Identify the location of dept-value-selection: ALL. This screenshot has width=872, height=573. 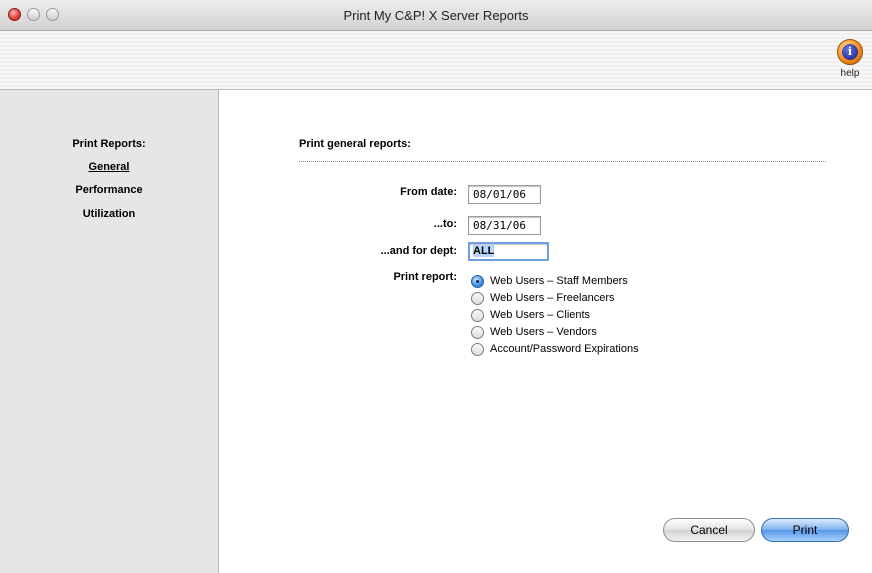
(484, 251).